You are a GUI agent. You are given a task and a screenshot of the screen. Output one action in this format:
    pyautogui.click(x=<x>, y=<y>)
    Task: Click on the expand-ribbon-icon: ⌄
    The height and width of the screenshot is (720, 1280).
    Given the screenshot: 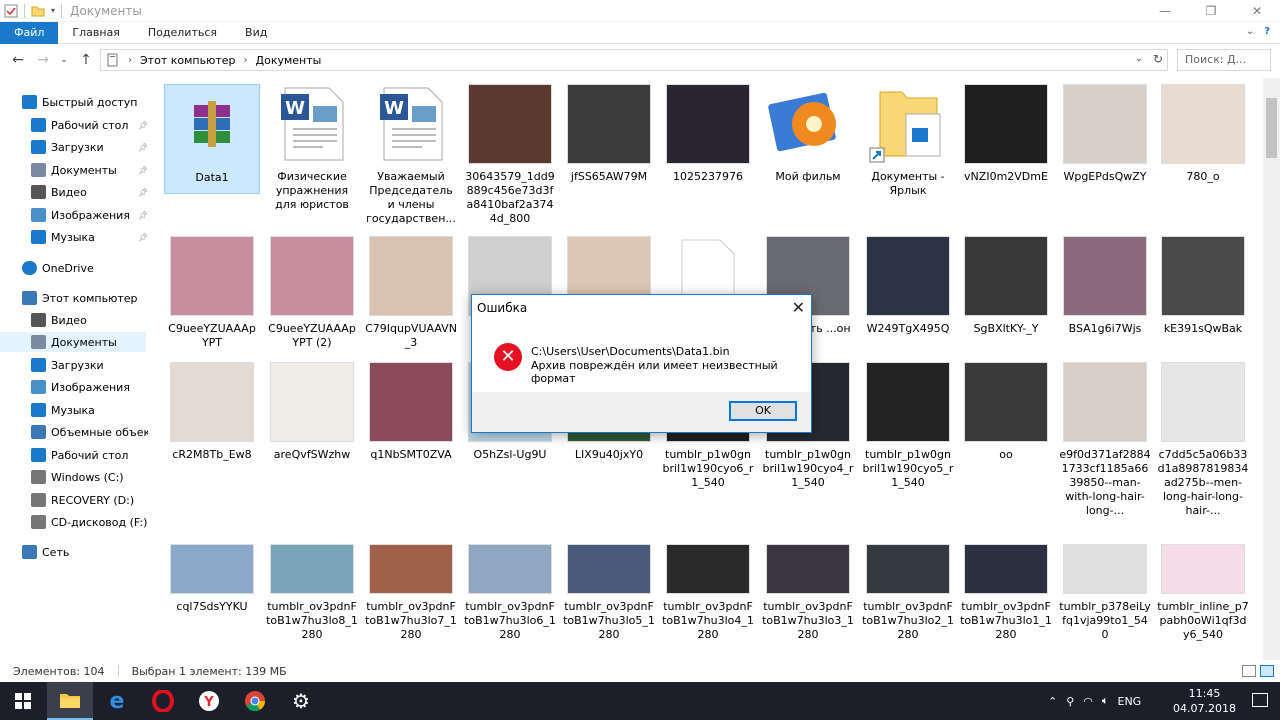 What is the action you would take?
    pyautogui.click(x=1250, y=31)
    